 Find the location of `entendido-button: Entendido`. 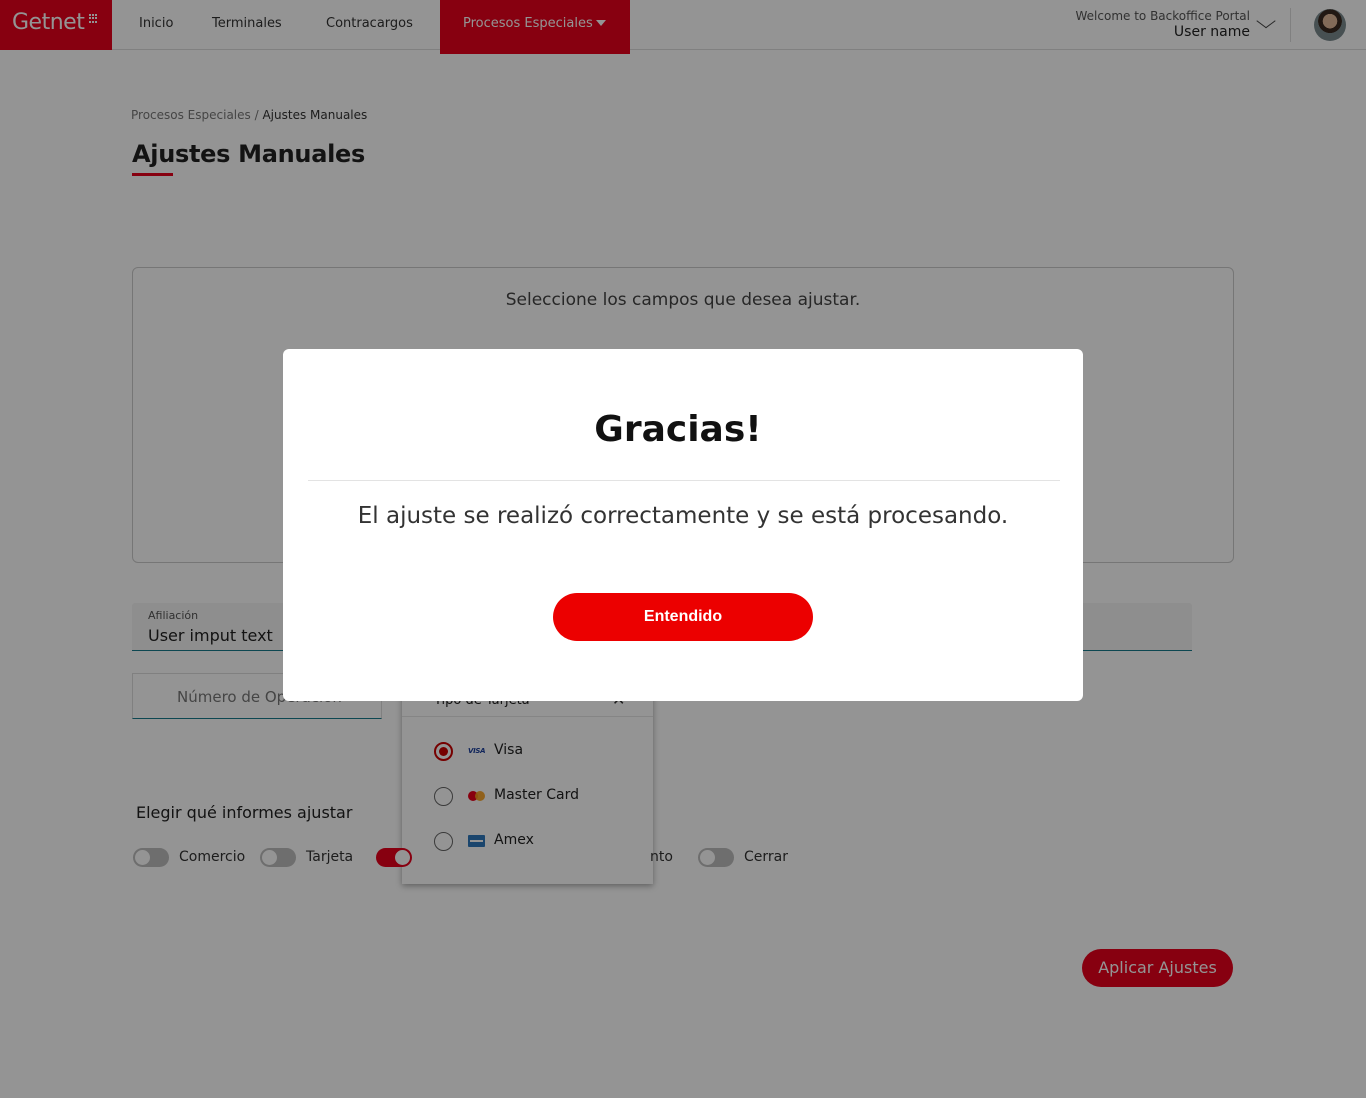

entendido-button: Entendido is located at coordinates (683, 617).